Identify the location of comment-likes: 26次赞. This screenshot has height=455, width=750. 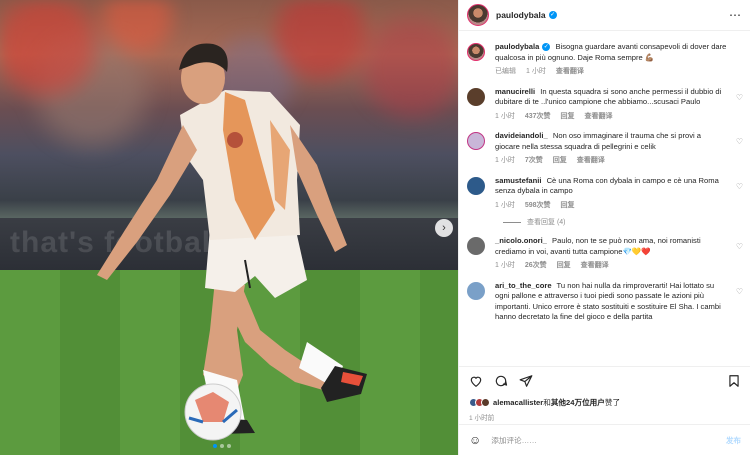
(536, 266).